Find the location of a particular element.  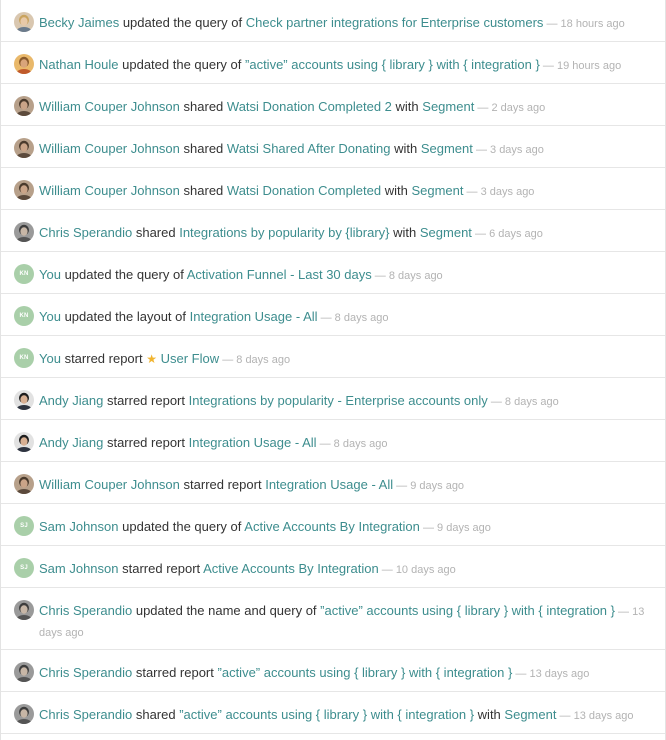

report-link: User Flow is located at coordinates (190, 358).